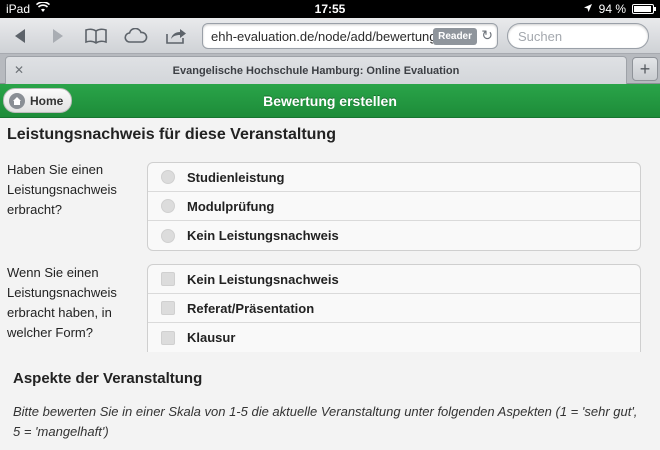 The image size is (660, 450). I want to click on reader-button: Reader, so click(455, 36).